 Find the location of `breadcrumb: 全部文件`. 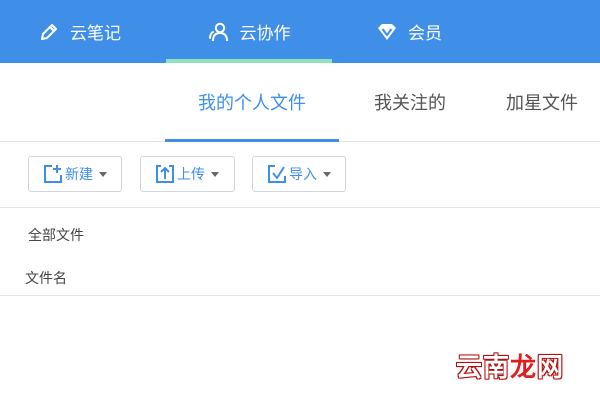

breadcrumb: 全部文件 is located at coordinates (56, 235).